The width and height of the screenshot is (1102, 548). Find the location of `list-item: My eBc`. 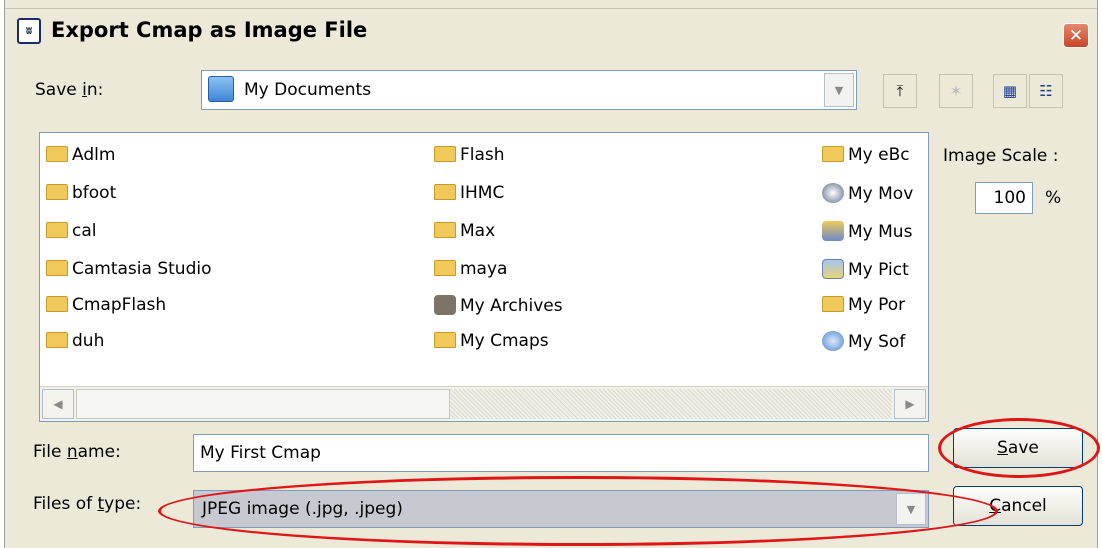

list-item: My eBc is located at coordinates (866, 158).